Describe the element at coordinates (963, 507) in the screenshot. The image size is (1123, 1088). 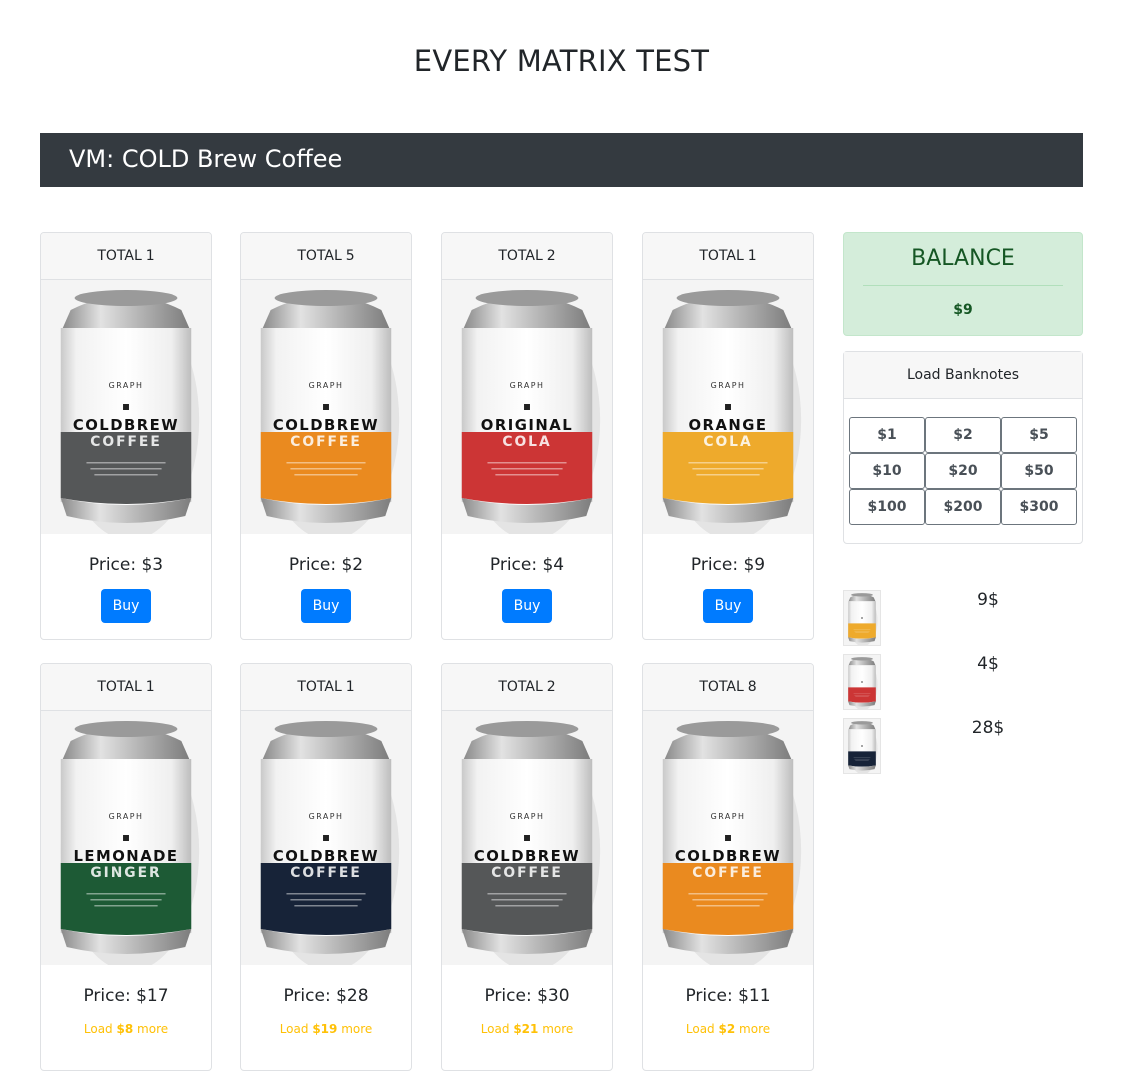
I see `banknote-button: $200` at that location.